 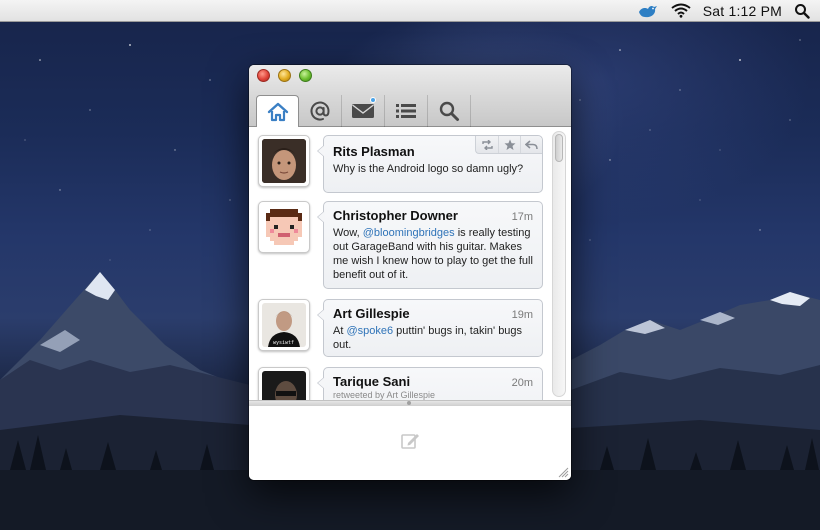 What do you see at coordinates (340, 331) in the screenshot?
I see `tweet-text-part: At` at bounding box center [340, 331].